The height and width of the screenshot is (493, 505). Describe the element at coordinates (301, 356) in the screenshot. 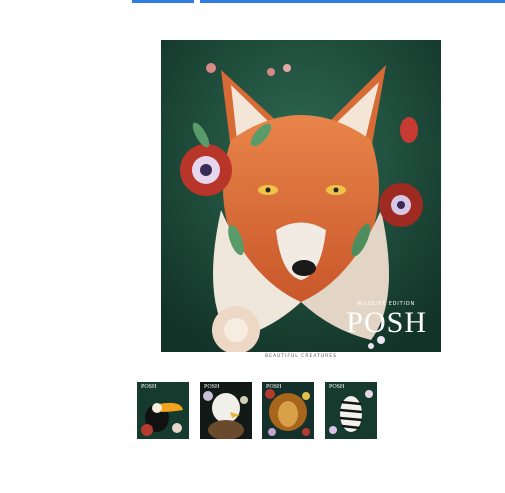

I see `book-subtitle: BEAUTIFUL CREATURES` at that location.